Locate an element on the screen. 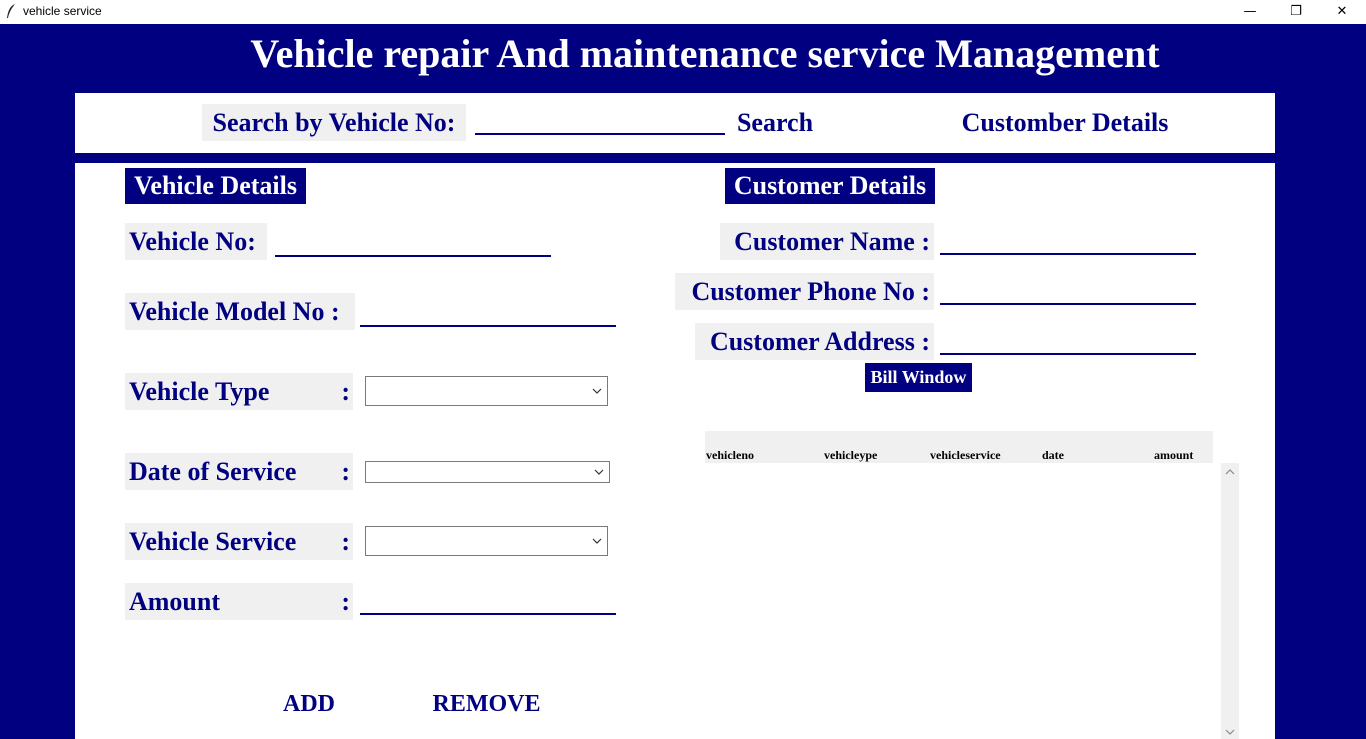  customer-phone-field is located at coordinates (1068, 292).